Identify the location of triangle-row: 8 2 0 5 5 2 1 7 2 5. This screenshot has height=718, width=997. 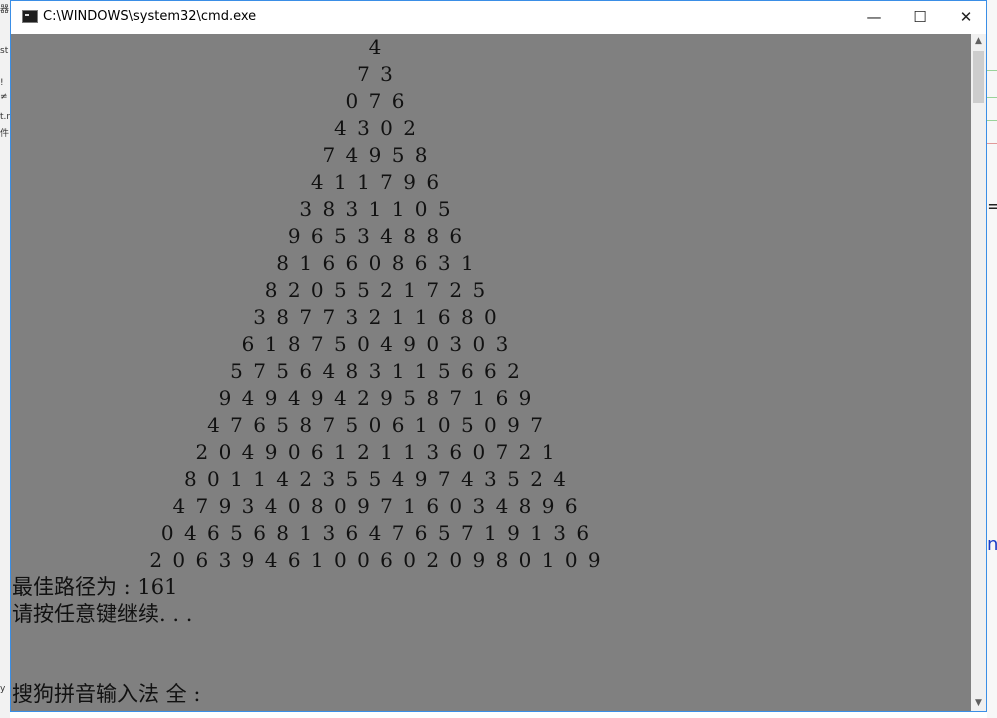
(376, 290).